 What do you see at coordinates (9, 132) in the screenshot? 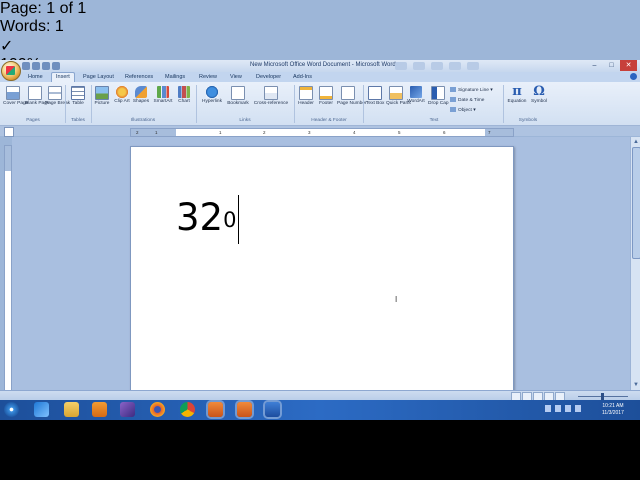
I see `ruler-tab-selector` at bounding box center [9, 132].